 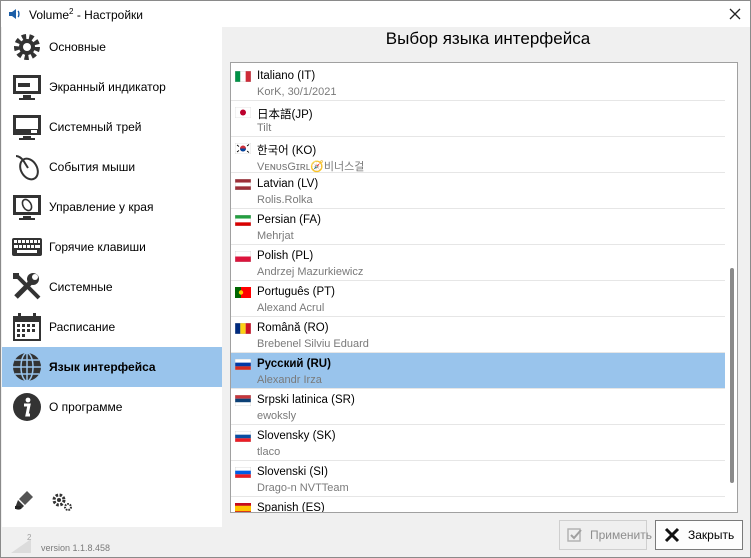 I want to click on language-name: Русский (RU), so click(x=294, y=364).